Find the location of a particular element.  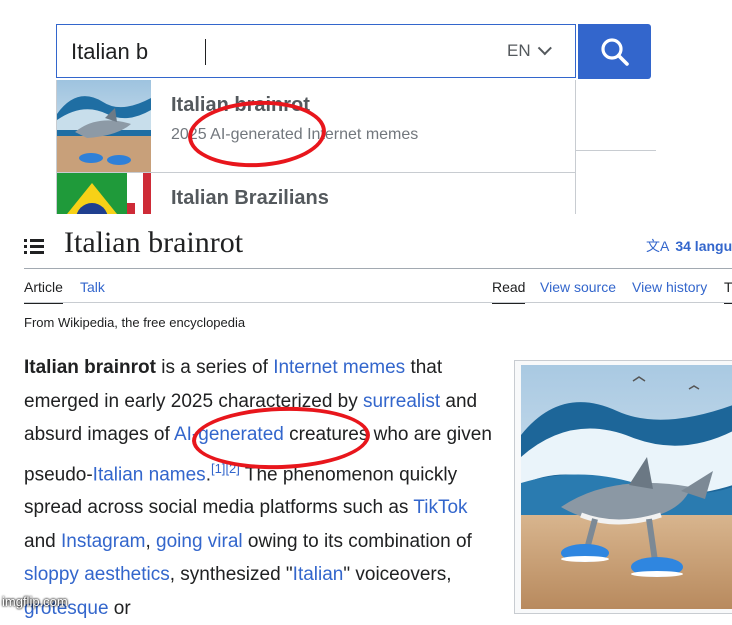

suggestion-thumbnail-flags is located at coordinates (104, 193).